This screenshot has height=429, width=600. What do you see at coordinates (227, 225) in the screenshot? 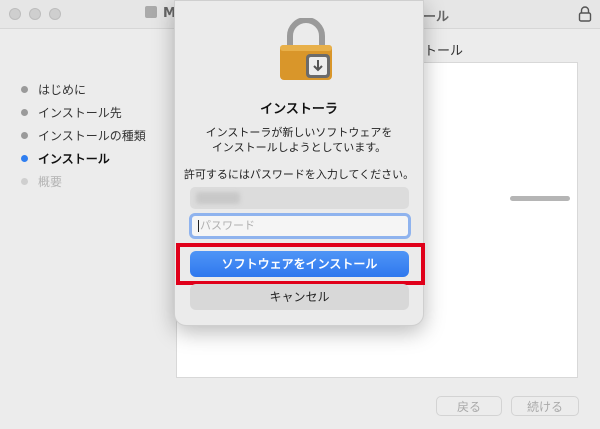
I see `password-placeholder: パスワード` at bounding box center [227, 225].